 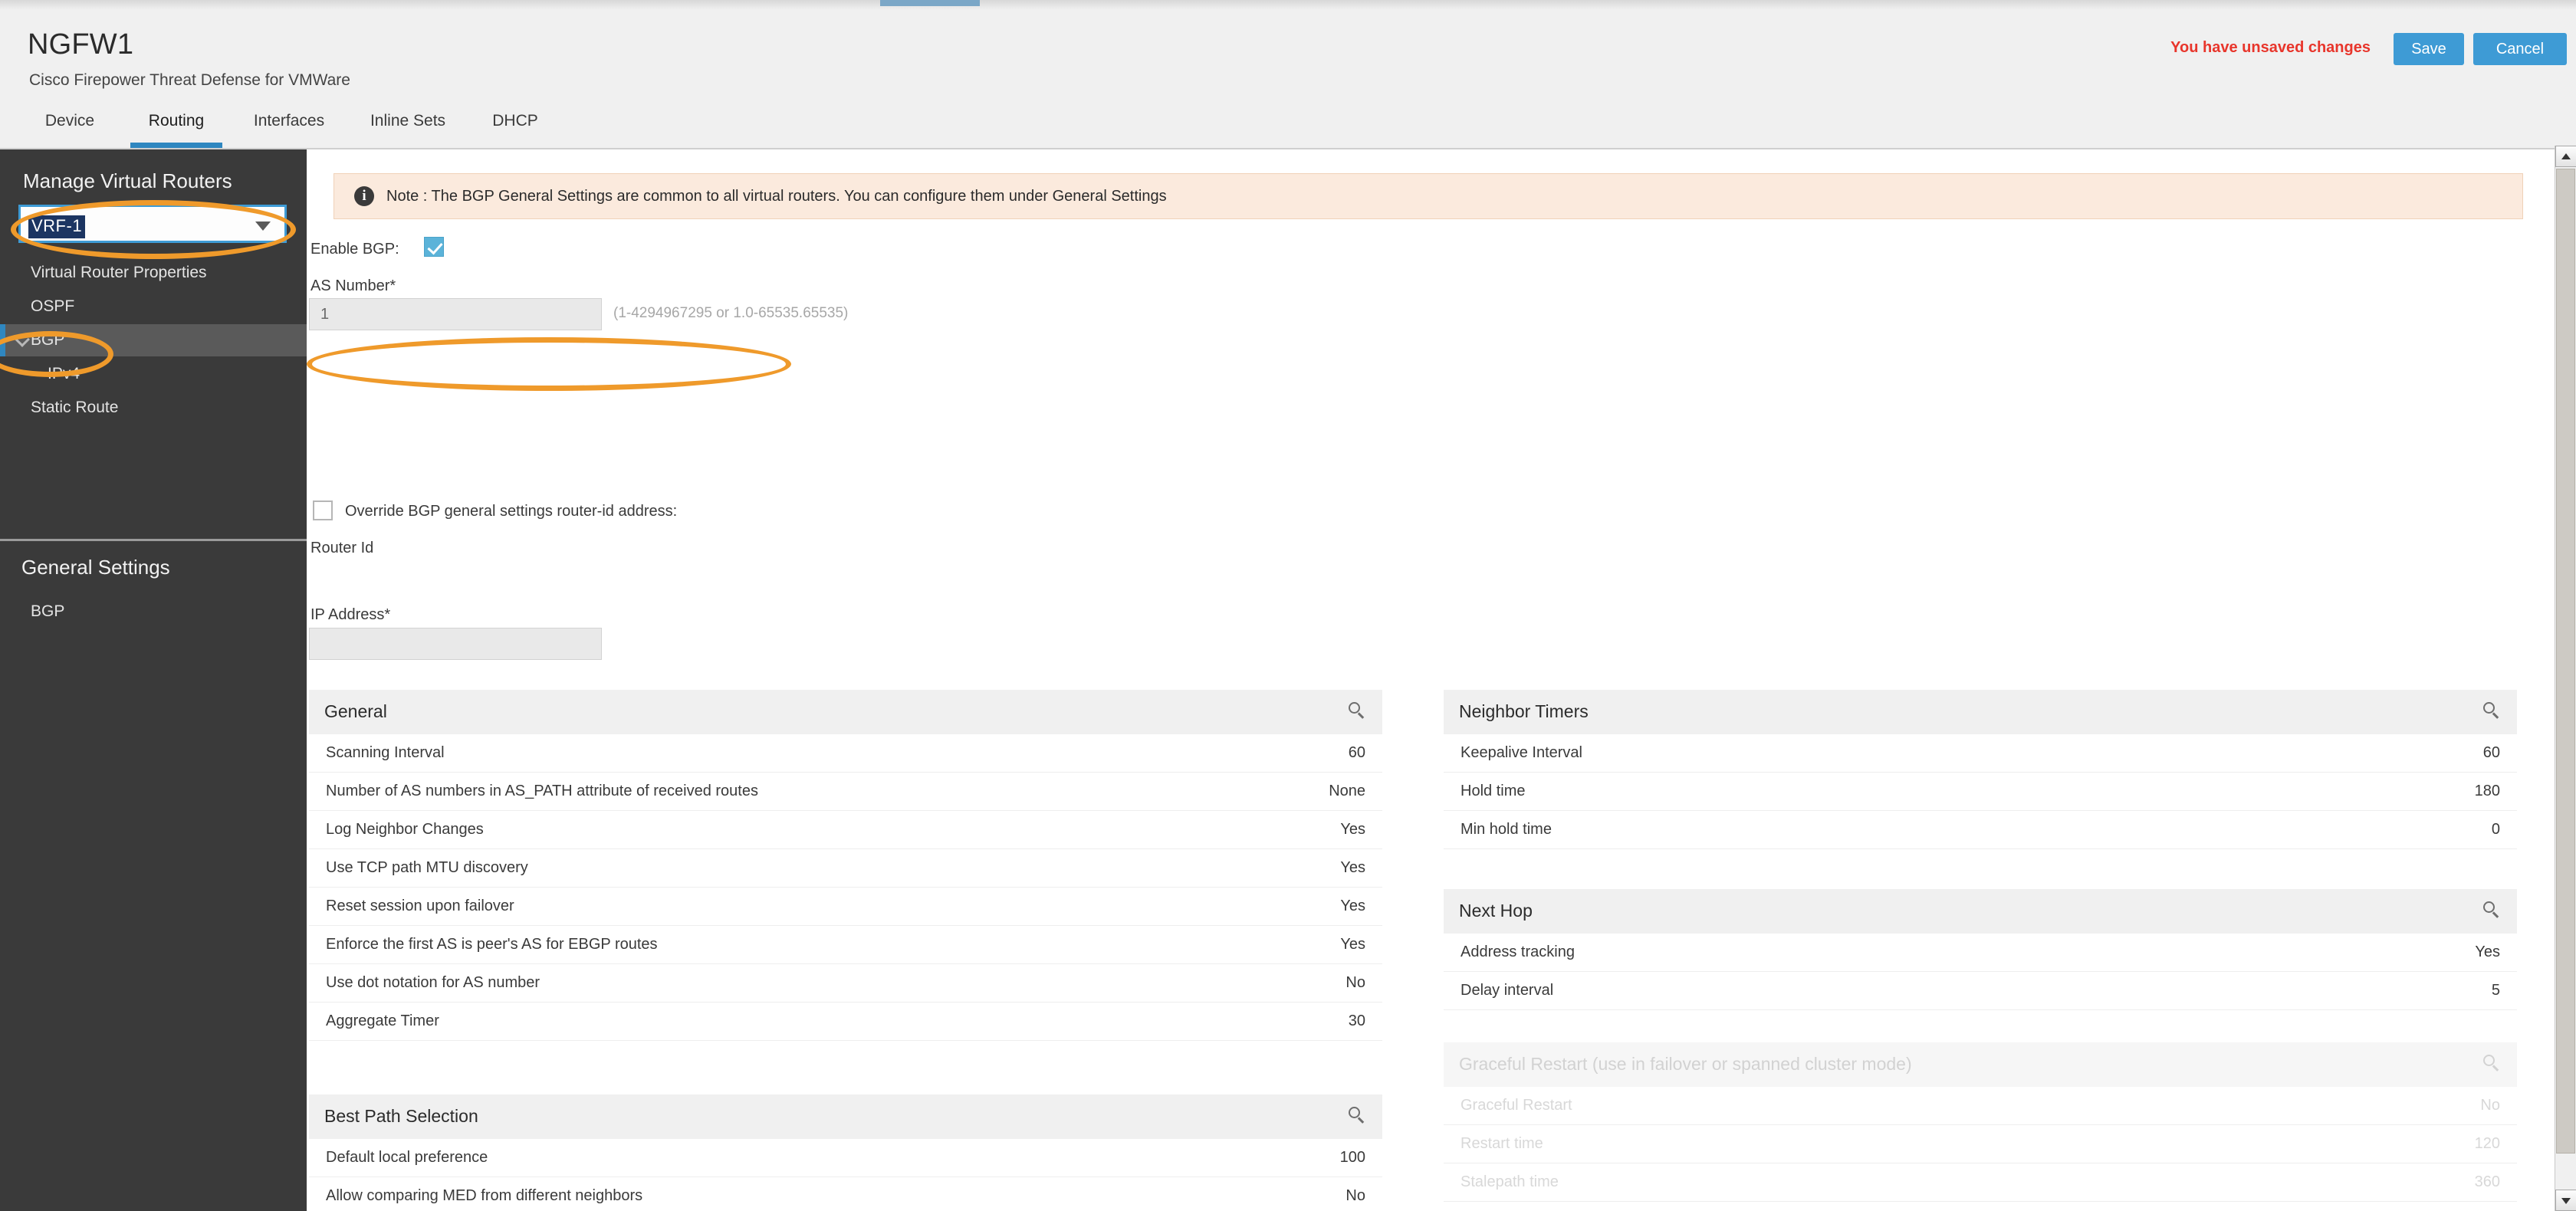 What do you see at coordinates (846, 1022) in the screenshot?
I see `table-row: Aggregate Timer 30` at bounding box center [846, 1022].